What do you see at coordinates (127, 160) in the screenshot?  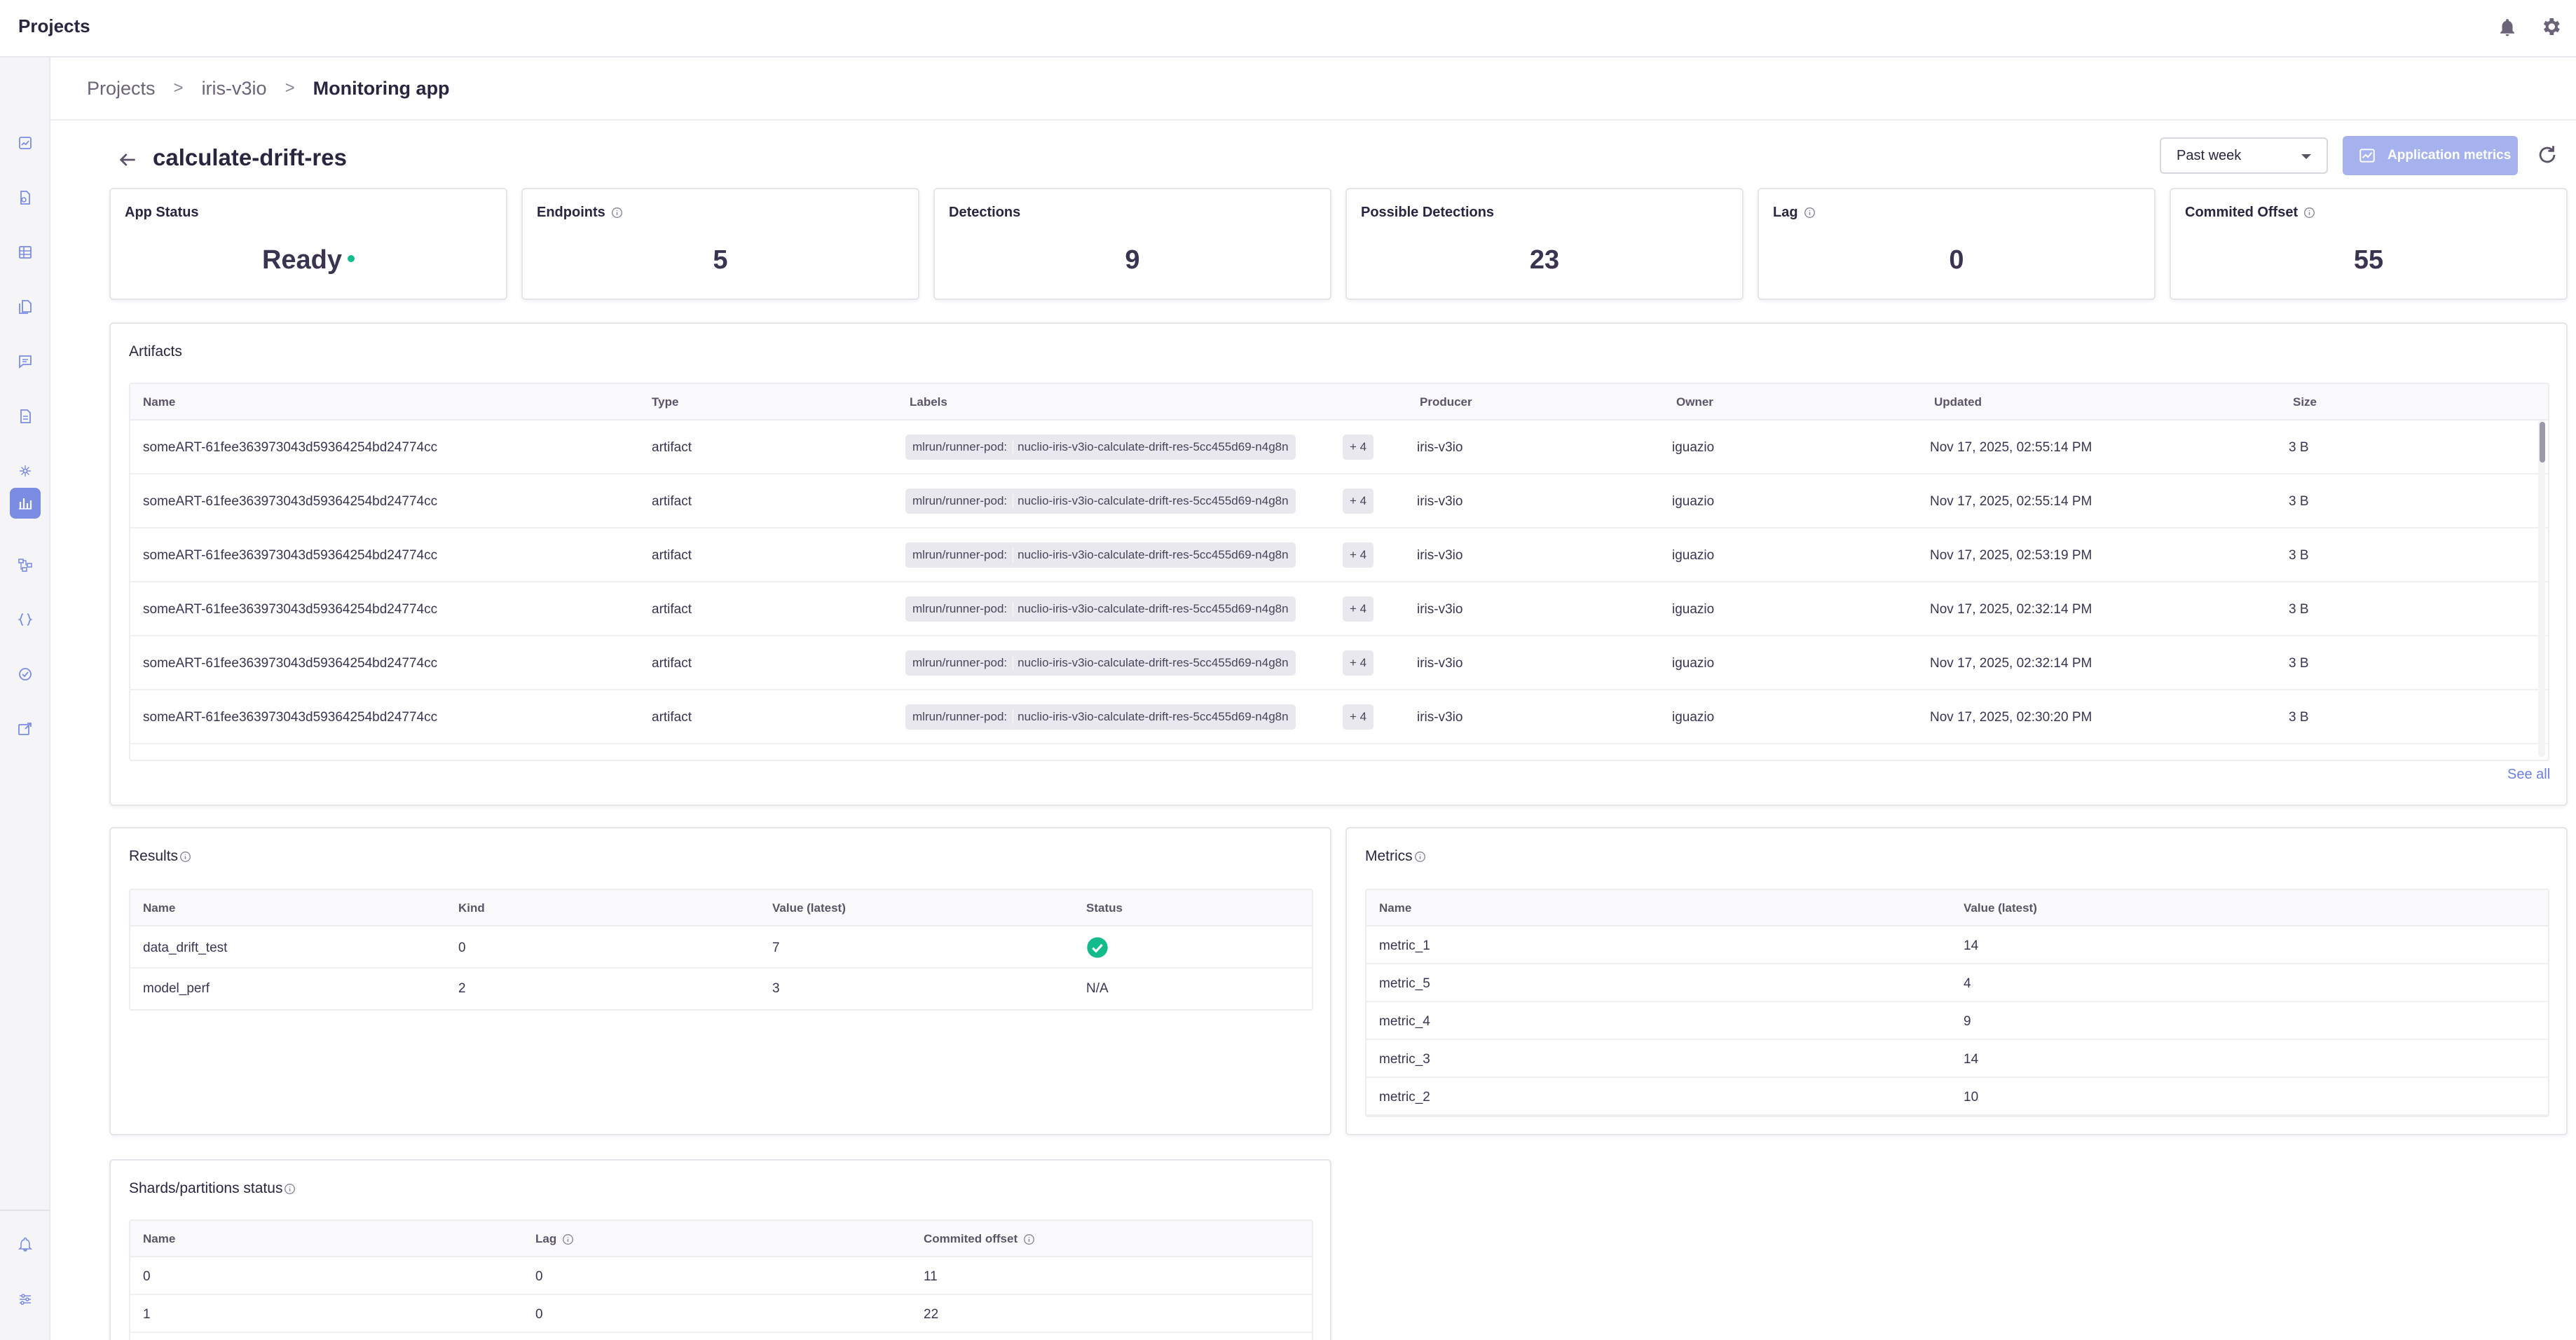 I see `back-arrow-icon` at bounding box center [127, 160].